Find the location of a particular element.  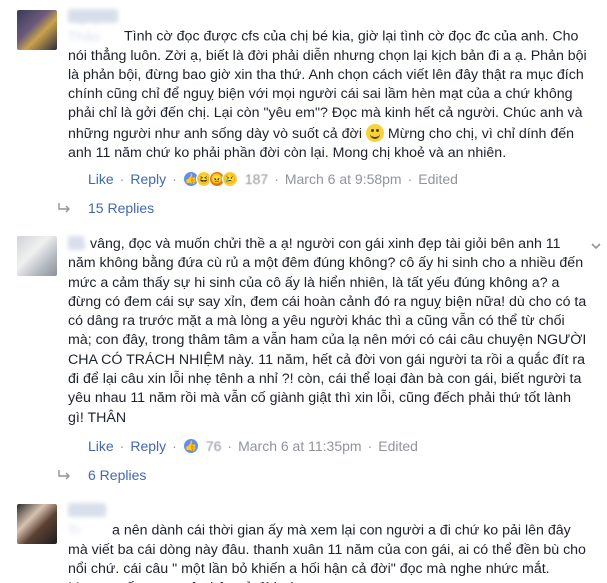

like-icon: 👍 is located at coordinates (190, 446).